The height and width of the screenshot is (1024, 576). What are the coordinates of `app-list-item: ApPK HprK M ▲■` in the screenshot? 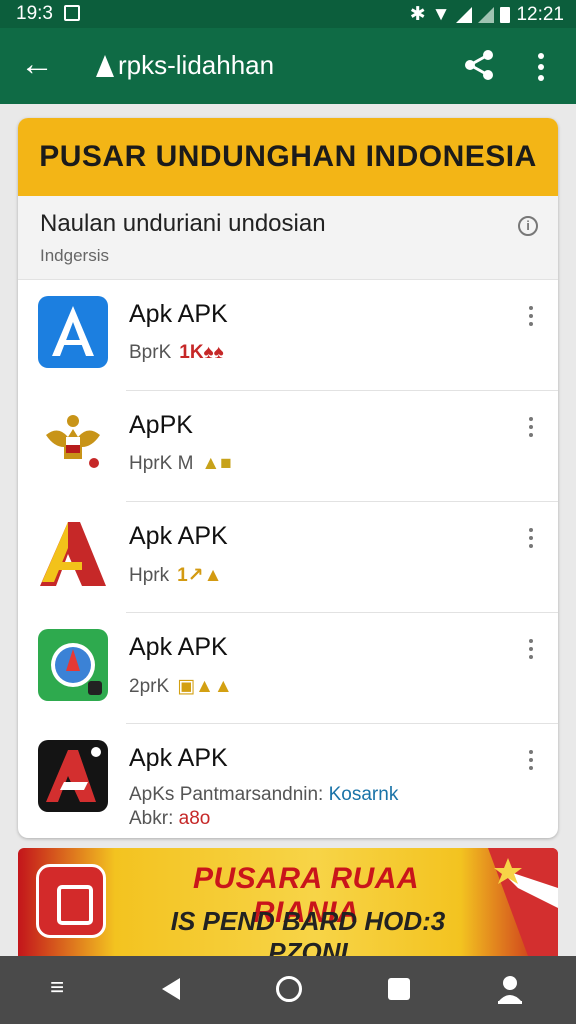 It's located at (288, 446).